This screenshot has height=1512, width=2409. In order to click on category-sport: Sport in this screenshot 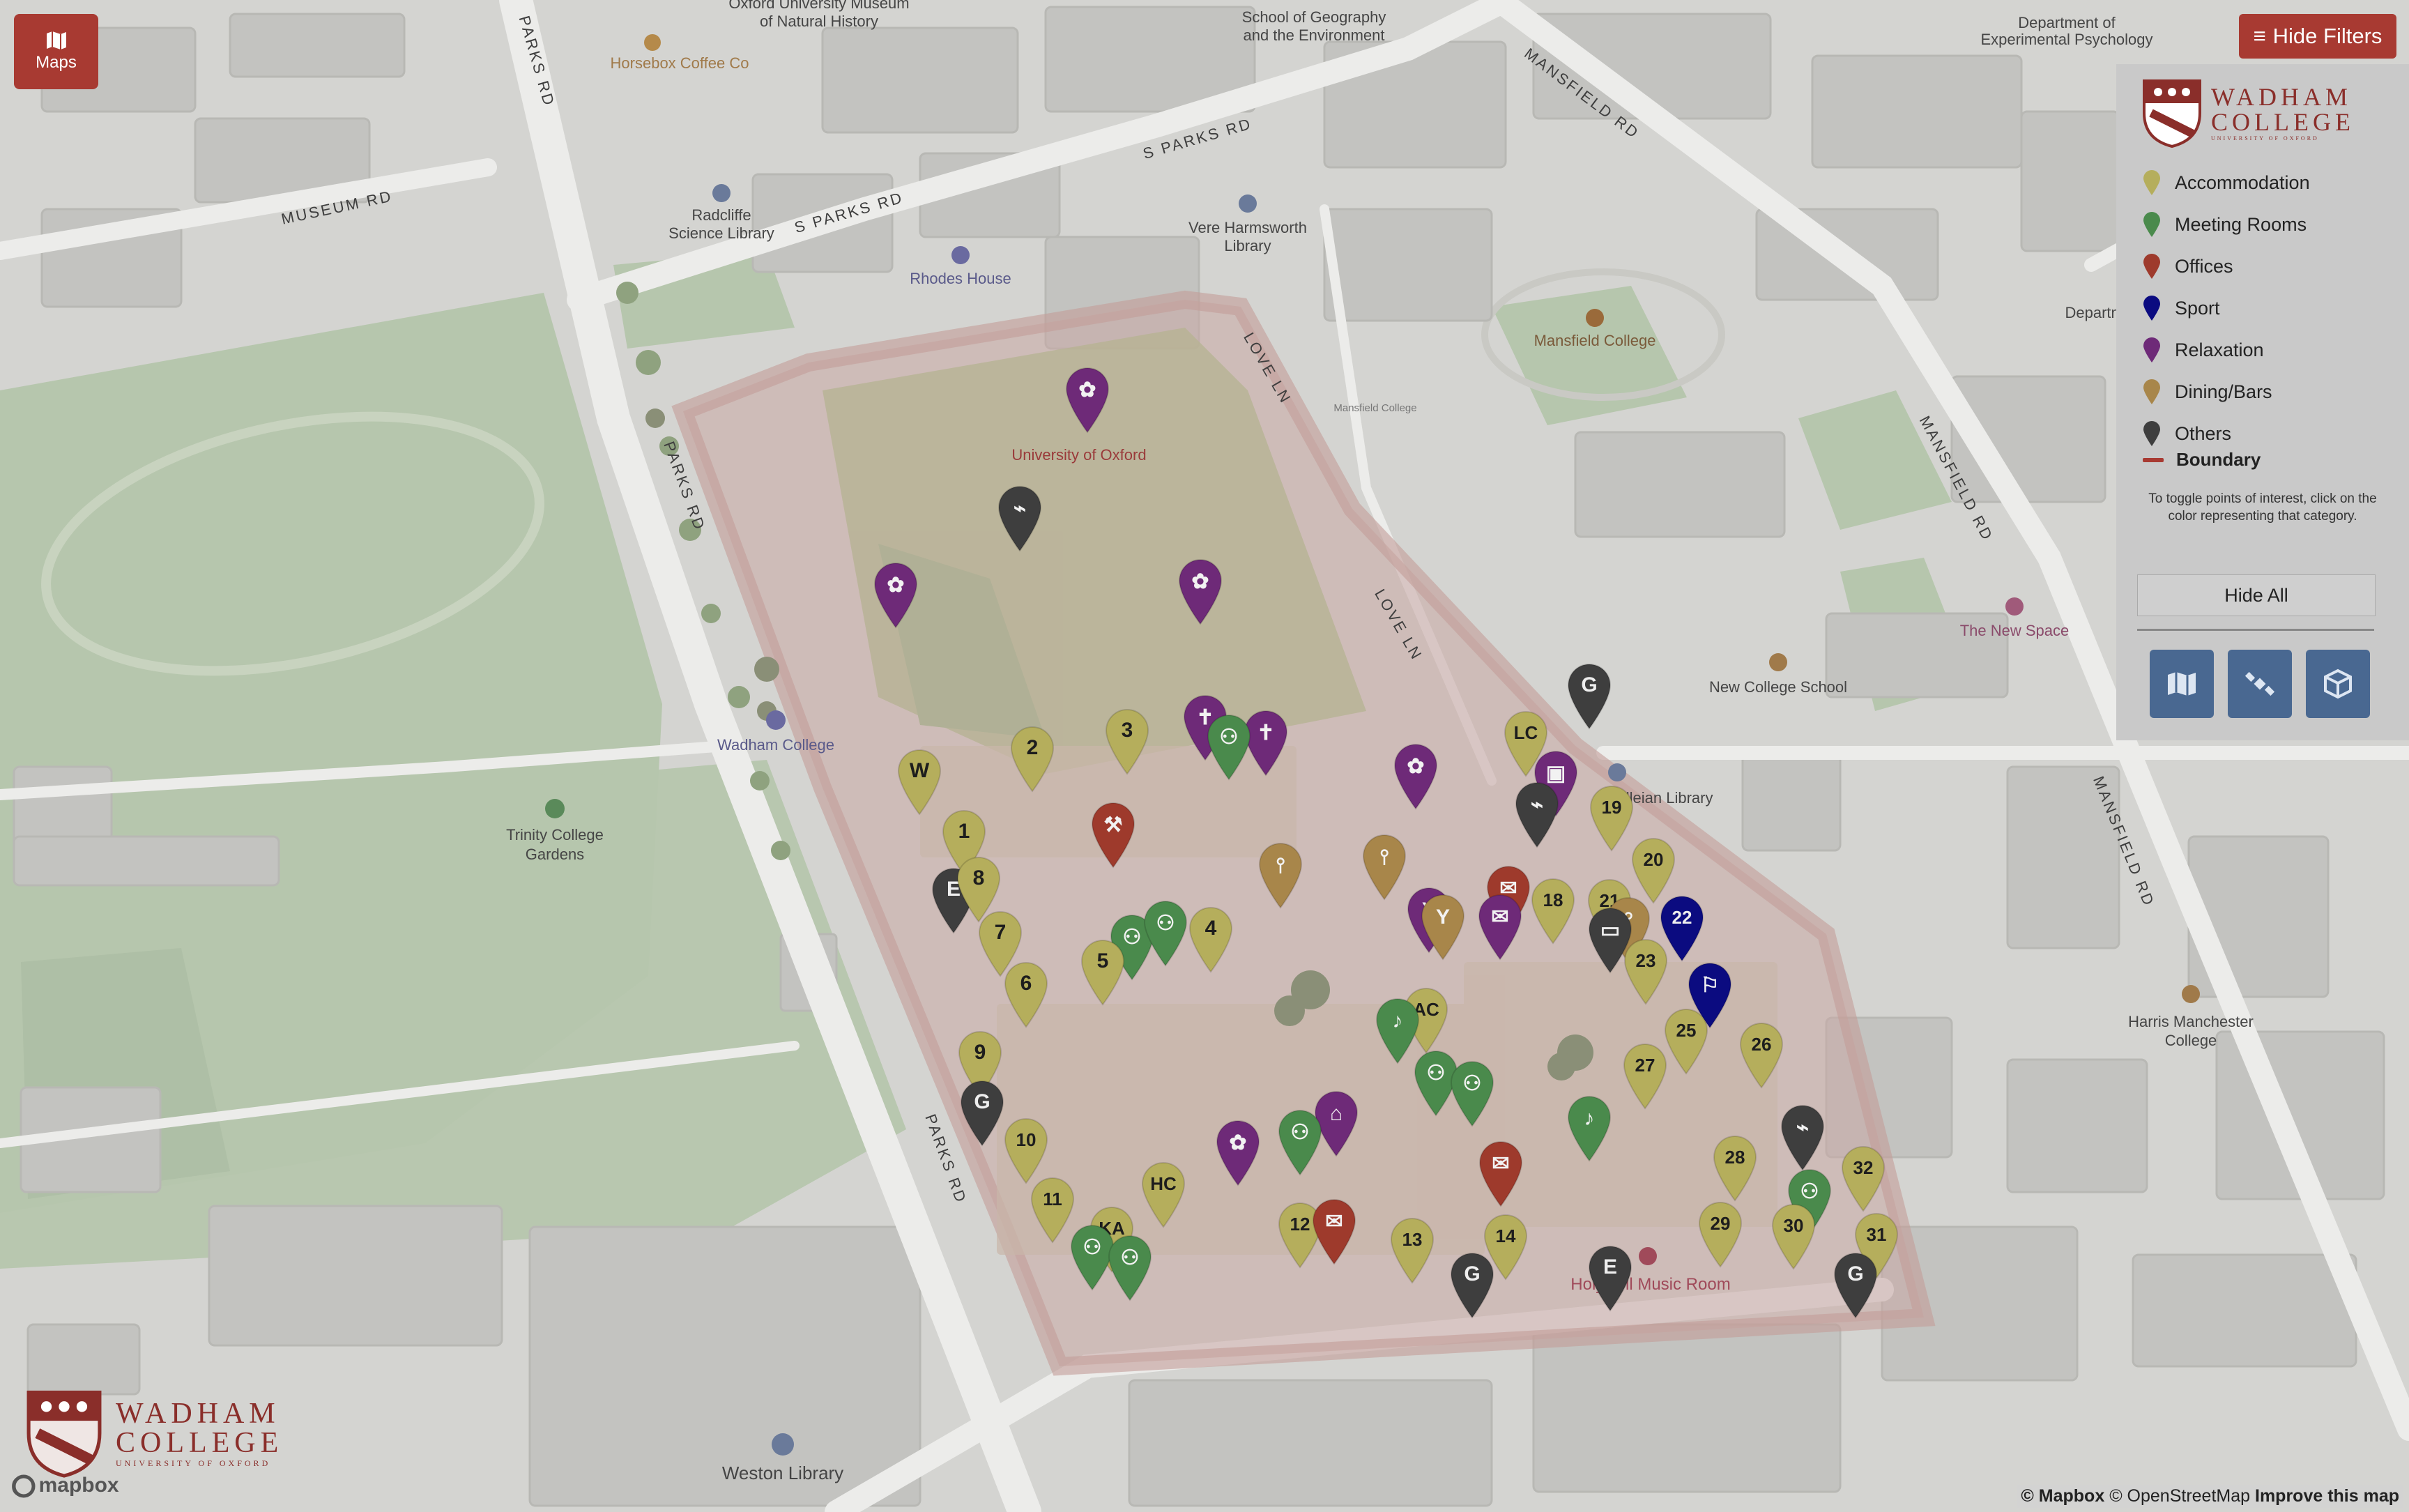, I will do `click(2226, 308)`.